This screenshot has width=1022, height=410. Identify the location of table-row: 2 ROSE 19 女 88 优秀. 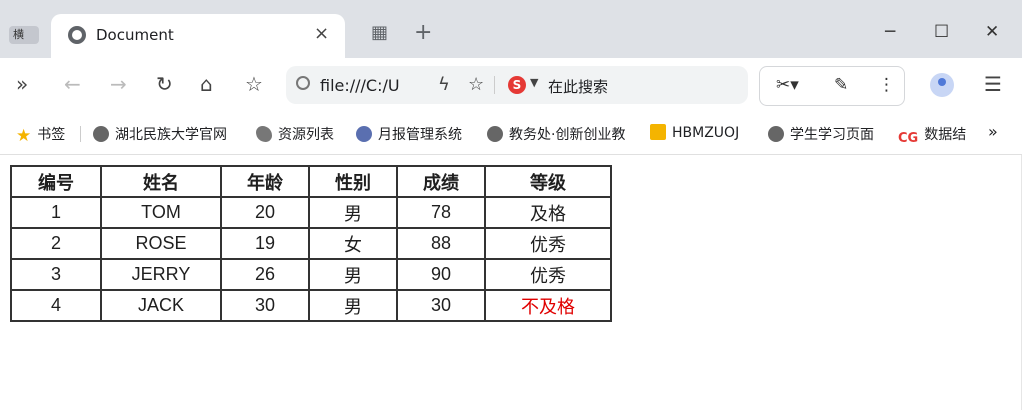
(311, 243).